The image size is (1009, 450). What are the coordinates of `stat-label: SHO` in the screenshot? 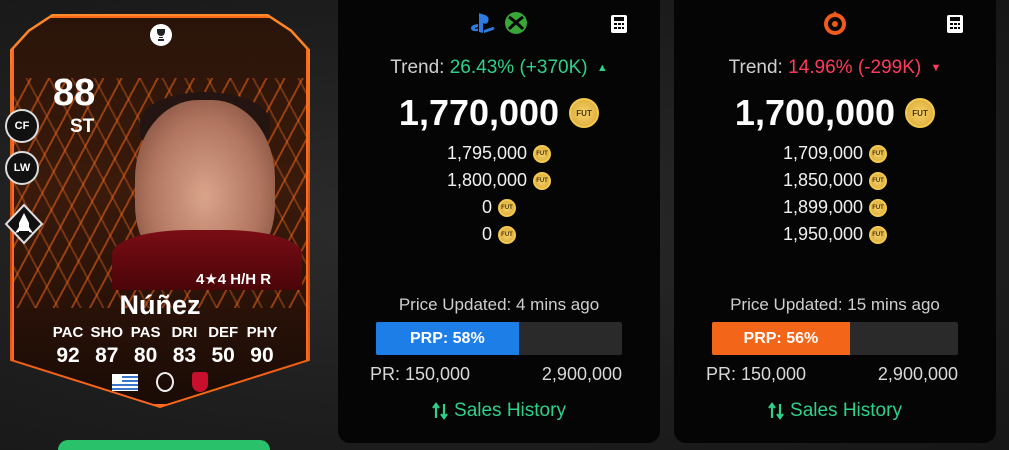 It's located at (107, 332).